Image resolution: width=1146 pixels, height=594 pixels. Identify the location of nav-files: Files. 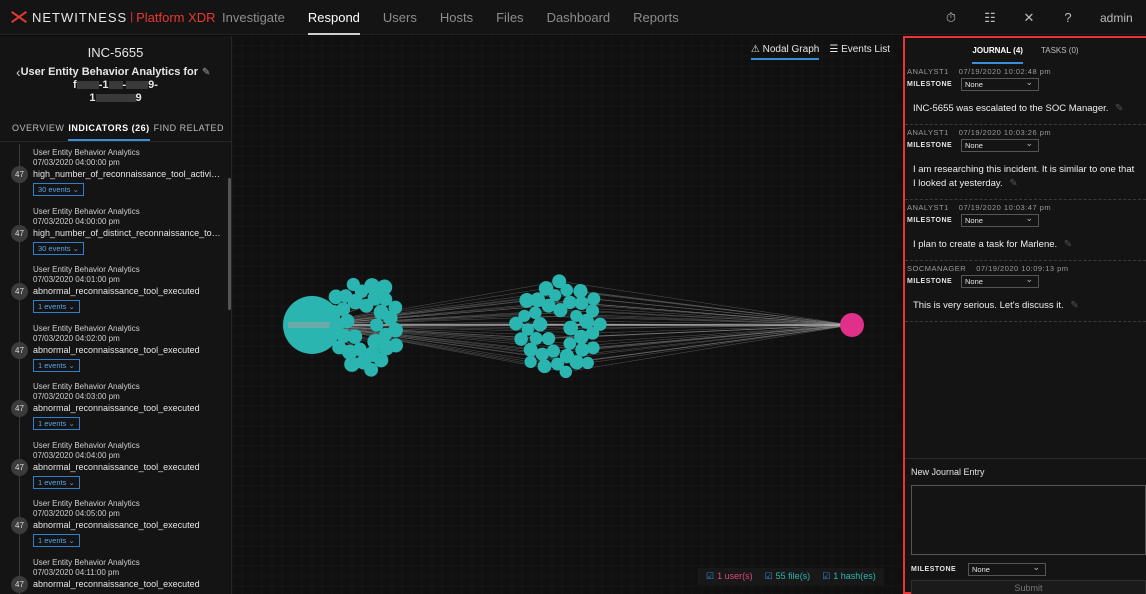
(509, 17).